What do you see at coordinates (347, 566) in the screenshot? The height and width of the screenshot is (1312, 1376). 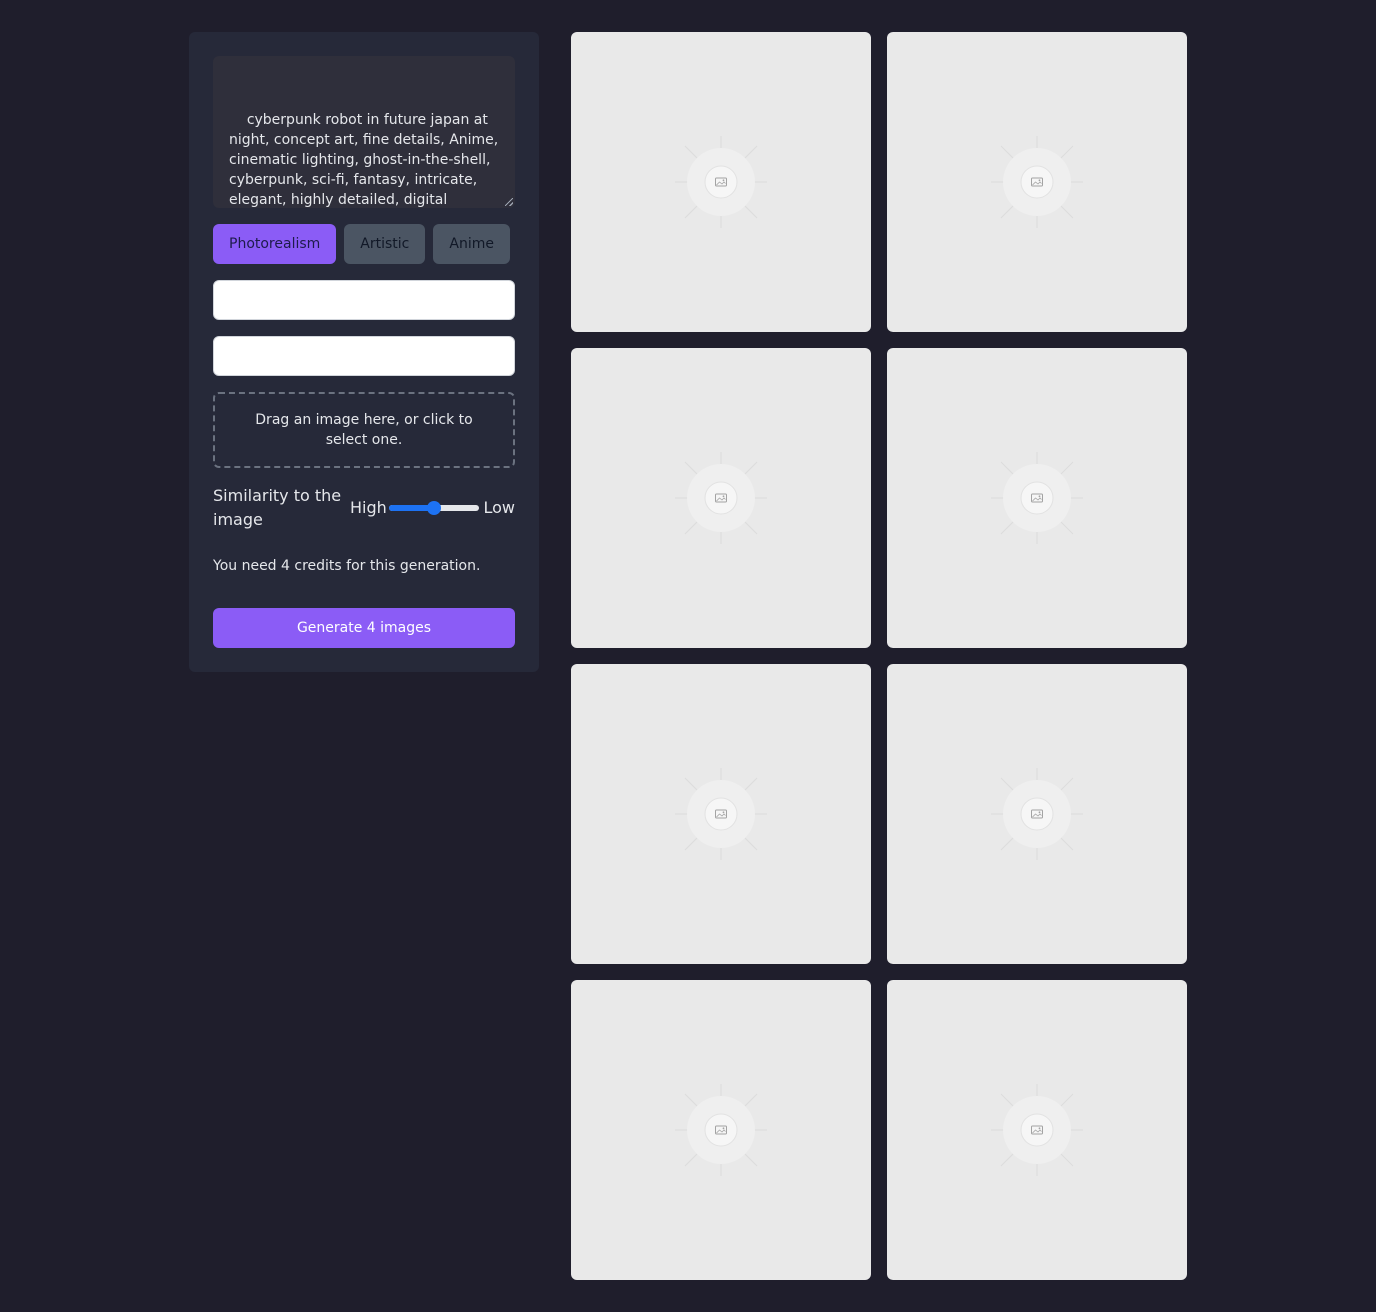 I see `credits-notice: You need 4 credits for this generation.` at bounding box center [347, 566].